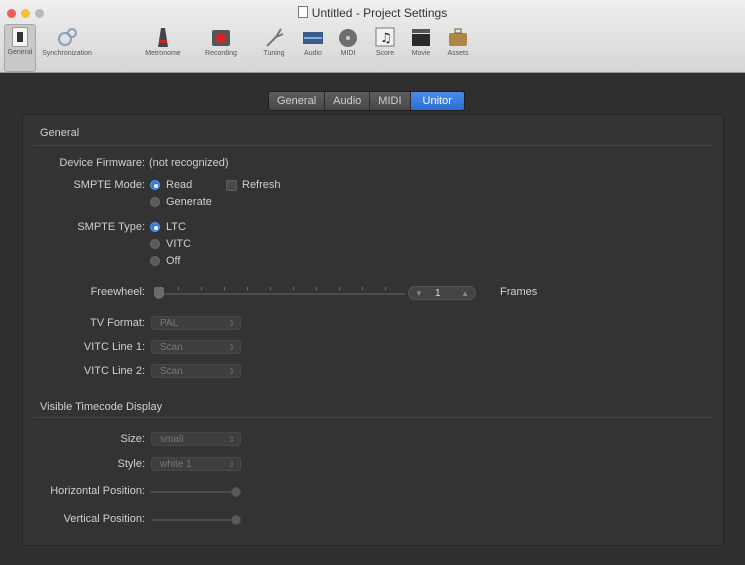 The height and width of the screenshot is (565, 745). I want to click on freewheel-stepper: ▼ 1 ▲, so click(442, 293).